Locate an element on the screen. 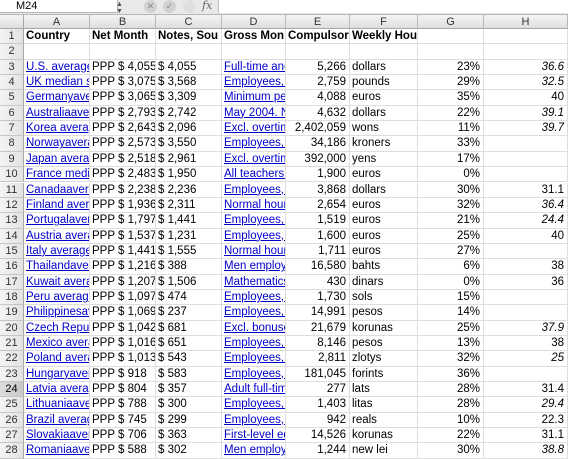 The height and width of the screenshot is (459, 568). cell-h18 is located at coordinates (526, 297).